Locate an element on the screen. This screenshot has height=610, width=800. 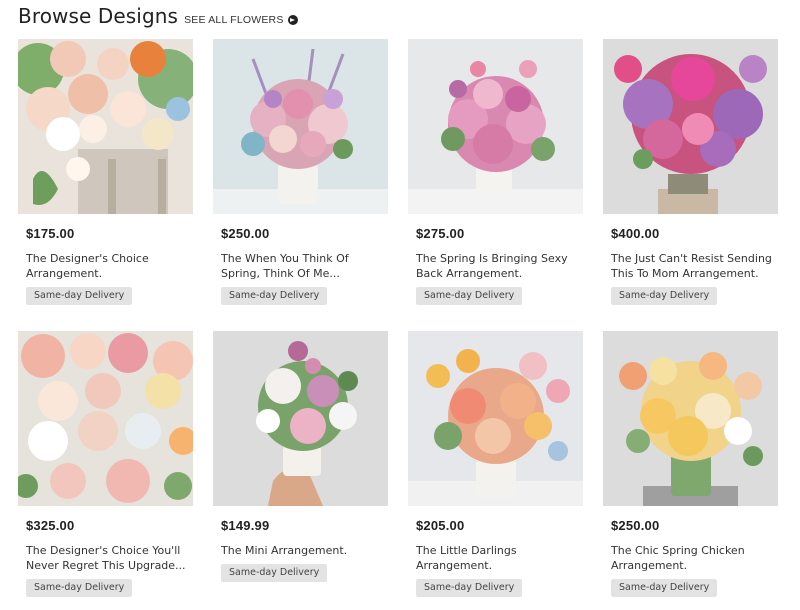
section-header: Browse Designs SEE ALL FLOWERS is located at coordinates (158, 16).